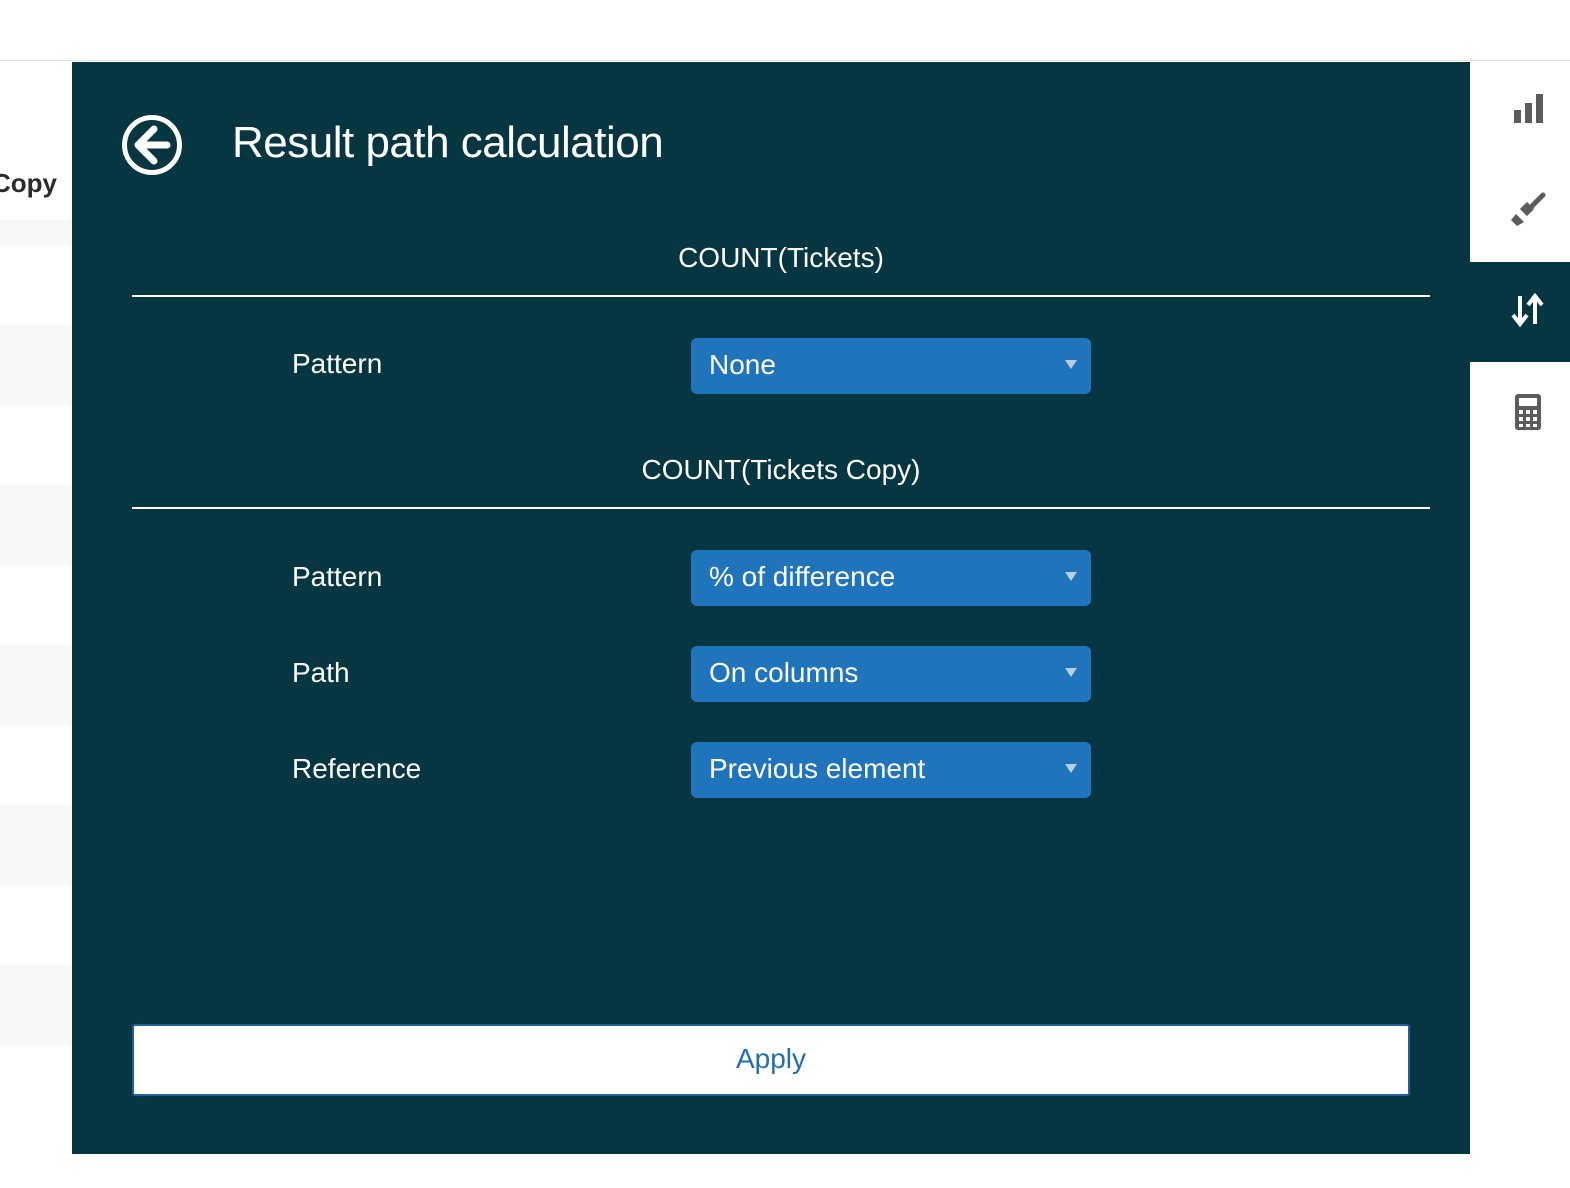 The height and width of the screenshot is (1188, 1570). Describe the element at coordinates (817, 768) in the screenshot. I see `reference-select-value: Previous element` at that location.